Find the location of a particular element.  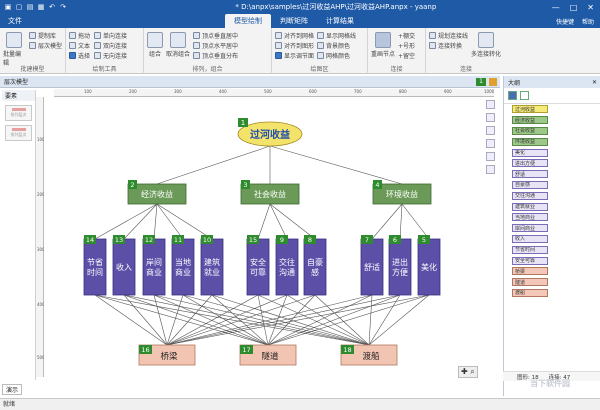

alternative-node: 17 隧道 is located at coordinates (268, 355).